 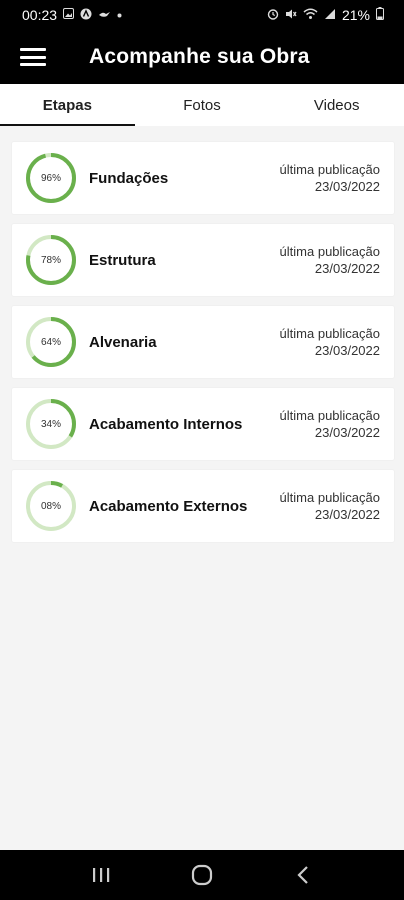 I want to click on tab-label: Videos, so click(x=336, y=105).